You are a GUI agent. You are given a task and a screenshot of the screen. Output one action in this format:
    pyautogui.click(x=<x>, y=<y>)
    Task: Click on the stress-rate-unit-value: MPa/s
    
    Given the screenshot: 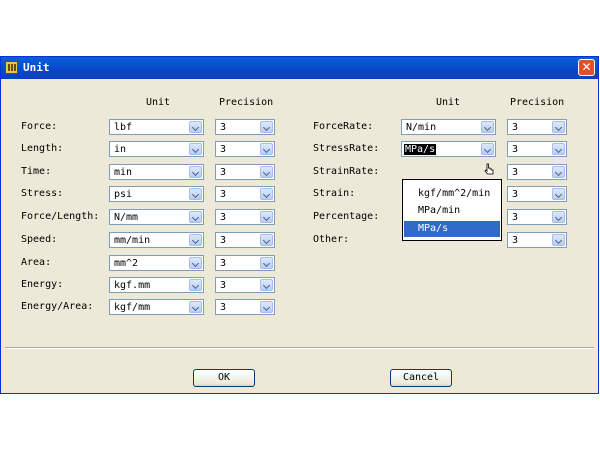 What is the action you would take?
    pyautogui.click(x=420, y=149)
    